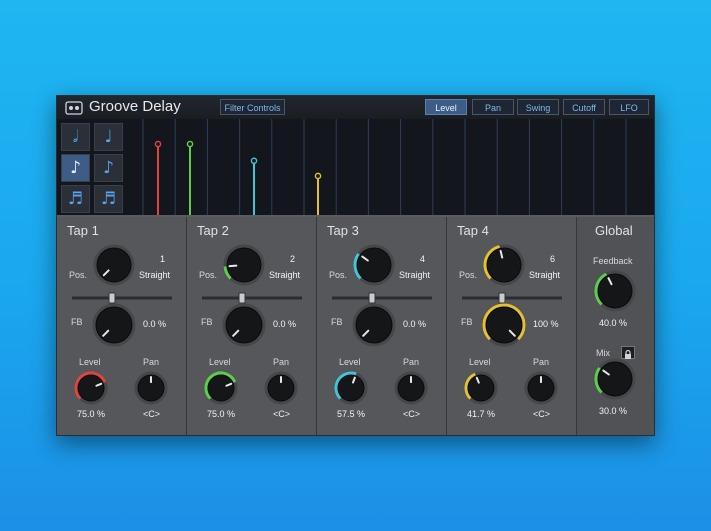  Describe the element at coordinates (213, 230) in the screenshot. I see `tap-title: Tap 2` at that location.